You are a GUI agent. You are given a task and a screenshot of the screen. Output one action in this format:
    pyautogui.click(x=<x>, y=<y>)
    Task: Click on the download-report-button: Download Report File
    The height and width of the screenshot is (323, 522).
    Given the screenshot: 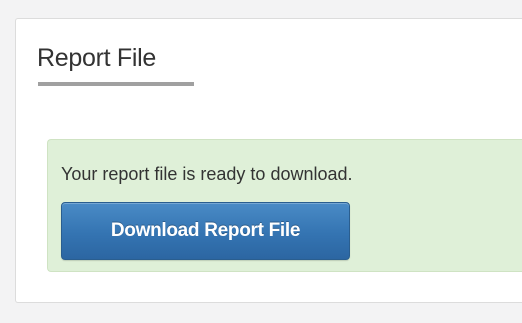 What is the action you would take?
    pyautogui.click(x=205, y=231)
    